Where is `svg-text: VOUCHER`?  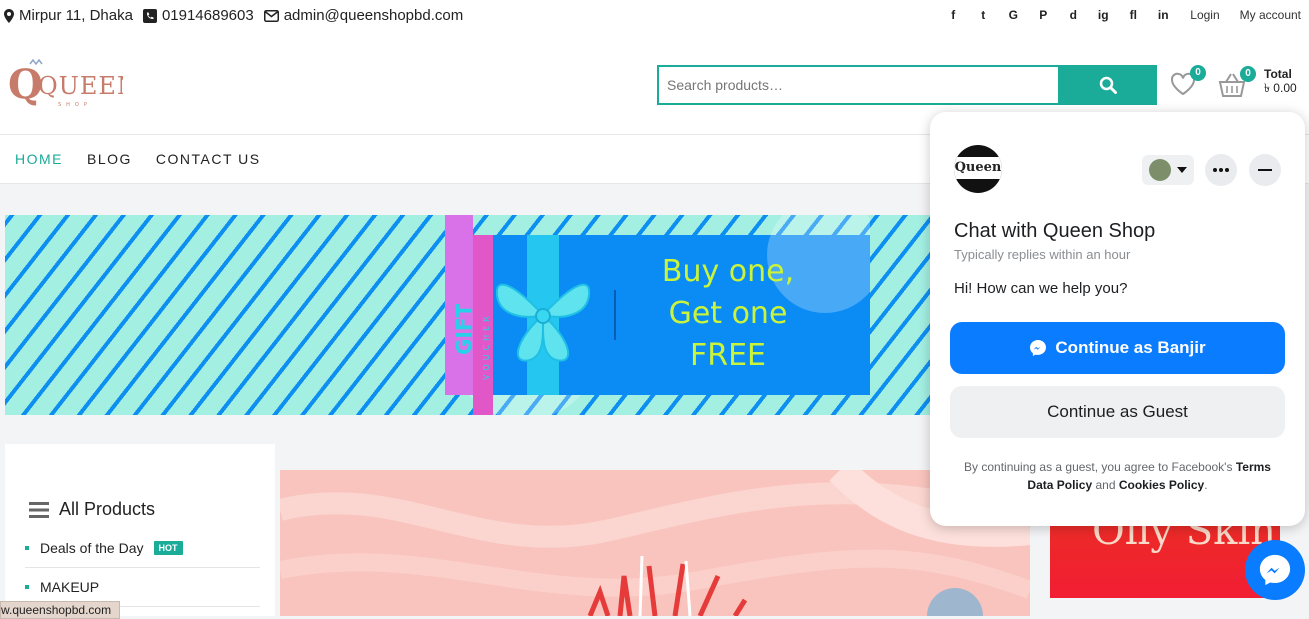 svg-text: VOUCHER is located at coordinates (486, 346).